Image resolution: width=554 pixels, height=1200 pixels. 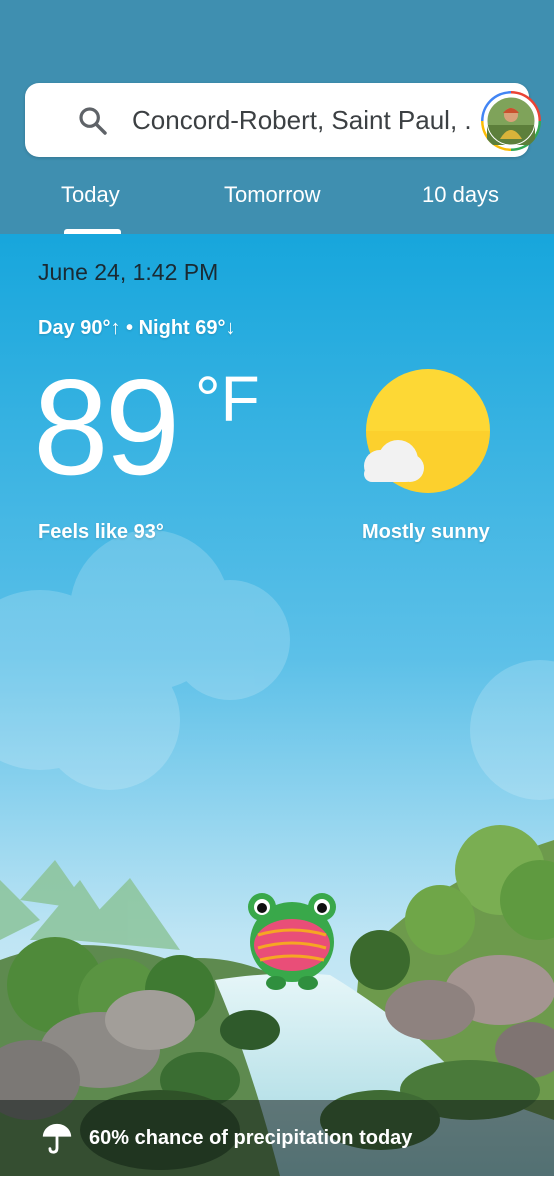 What do you see at coordinates (427, 431) in the screenshot?
I see `sun-with-cloud-icon` at bounding box center [427, 431].